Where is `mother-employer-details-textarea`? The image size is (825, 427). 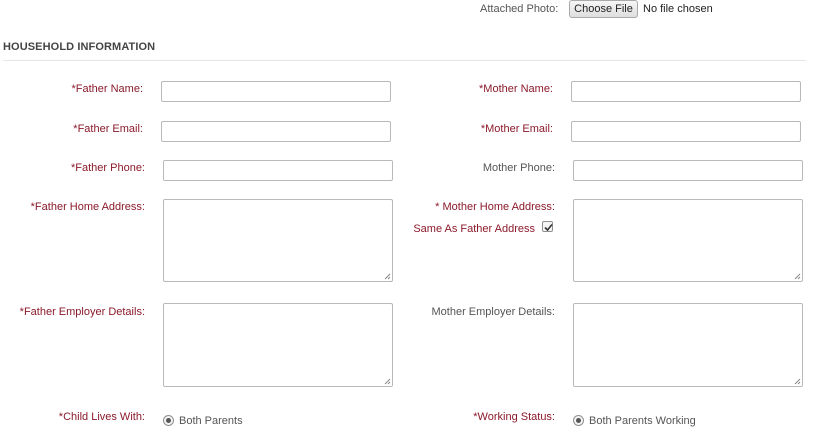 mother-employer-details-textarea is located at coordinates (688, 345).